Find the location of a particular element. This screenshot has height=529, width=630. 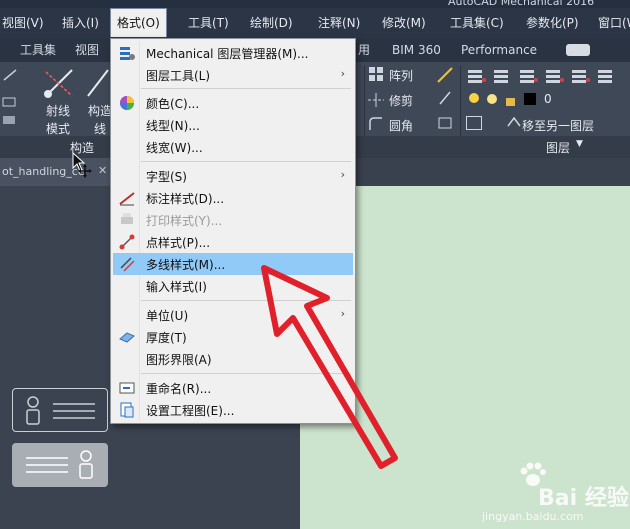

modify-tools-icon is located at coordinates (445, 100).